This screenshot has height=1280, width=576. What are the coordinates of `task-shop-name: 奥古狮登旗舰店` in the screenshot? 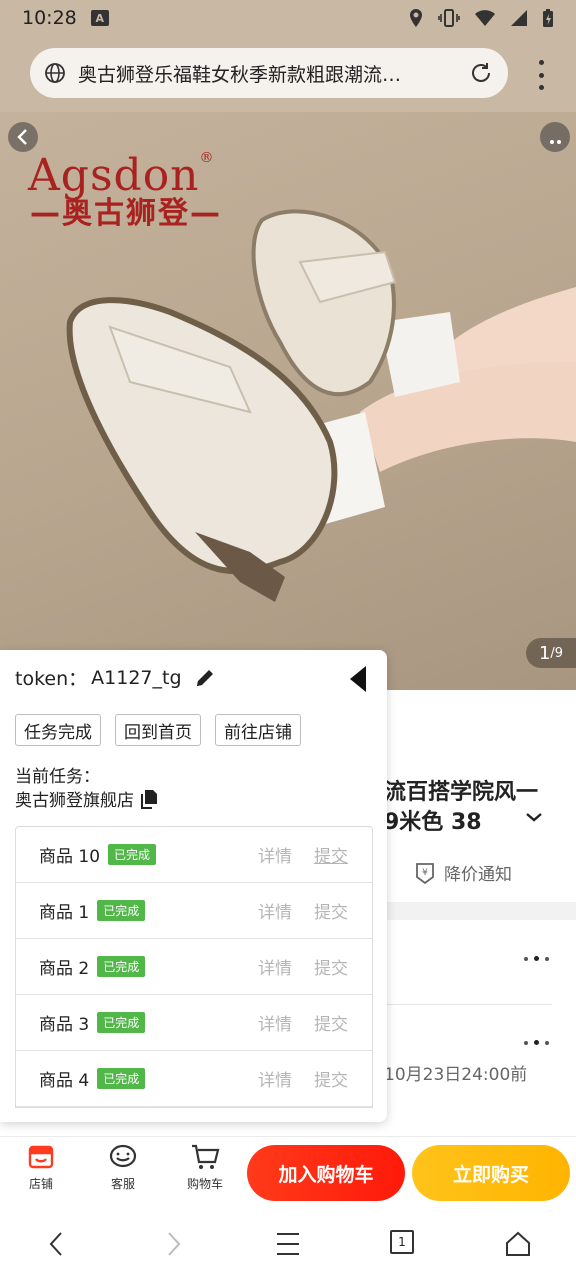 It's located at (74, 801).